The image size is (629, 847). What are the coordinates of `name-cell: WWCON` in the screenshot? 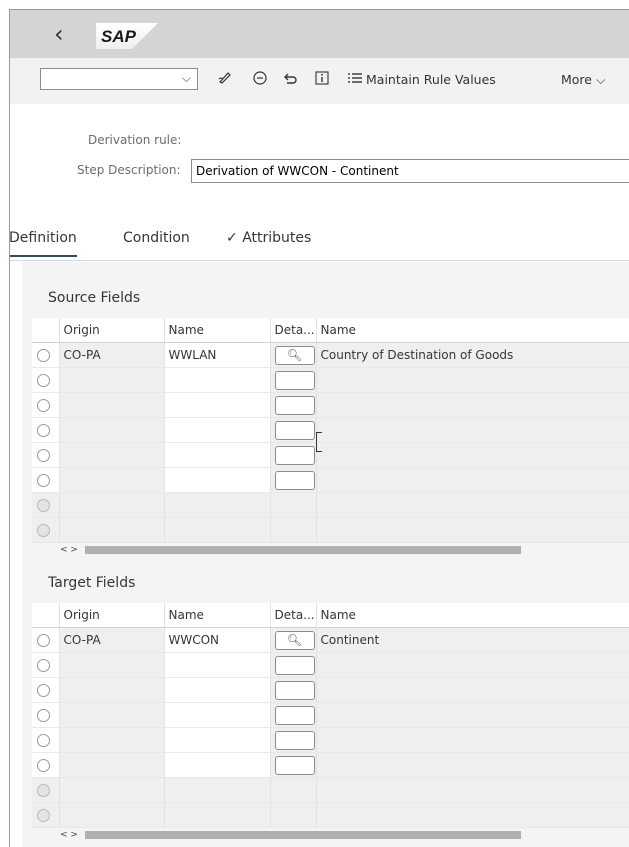 It's located at (217, 640).